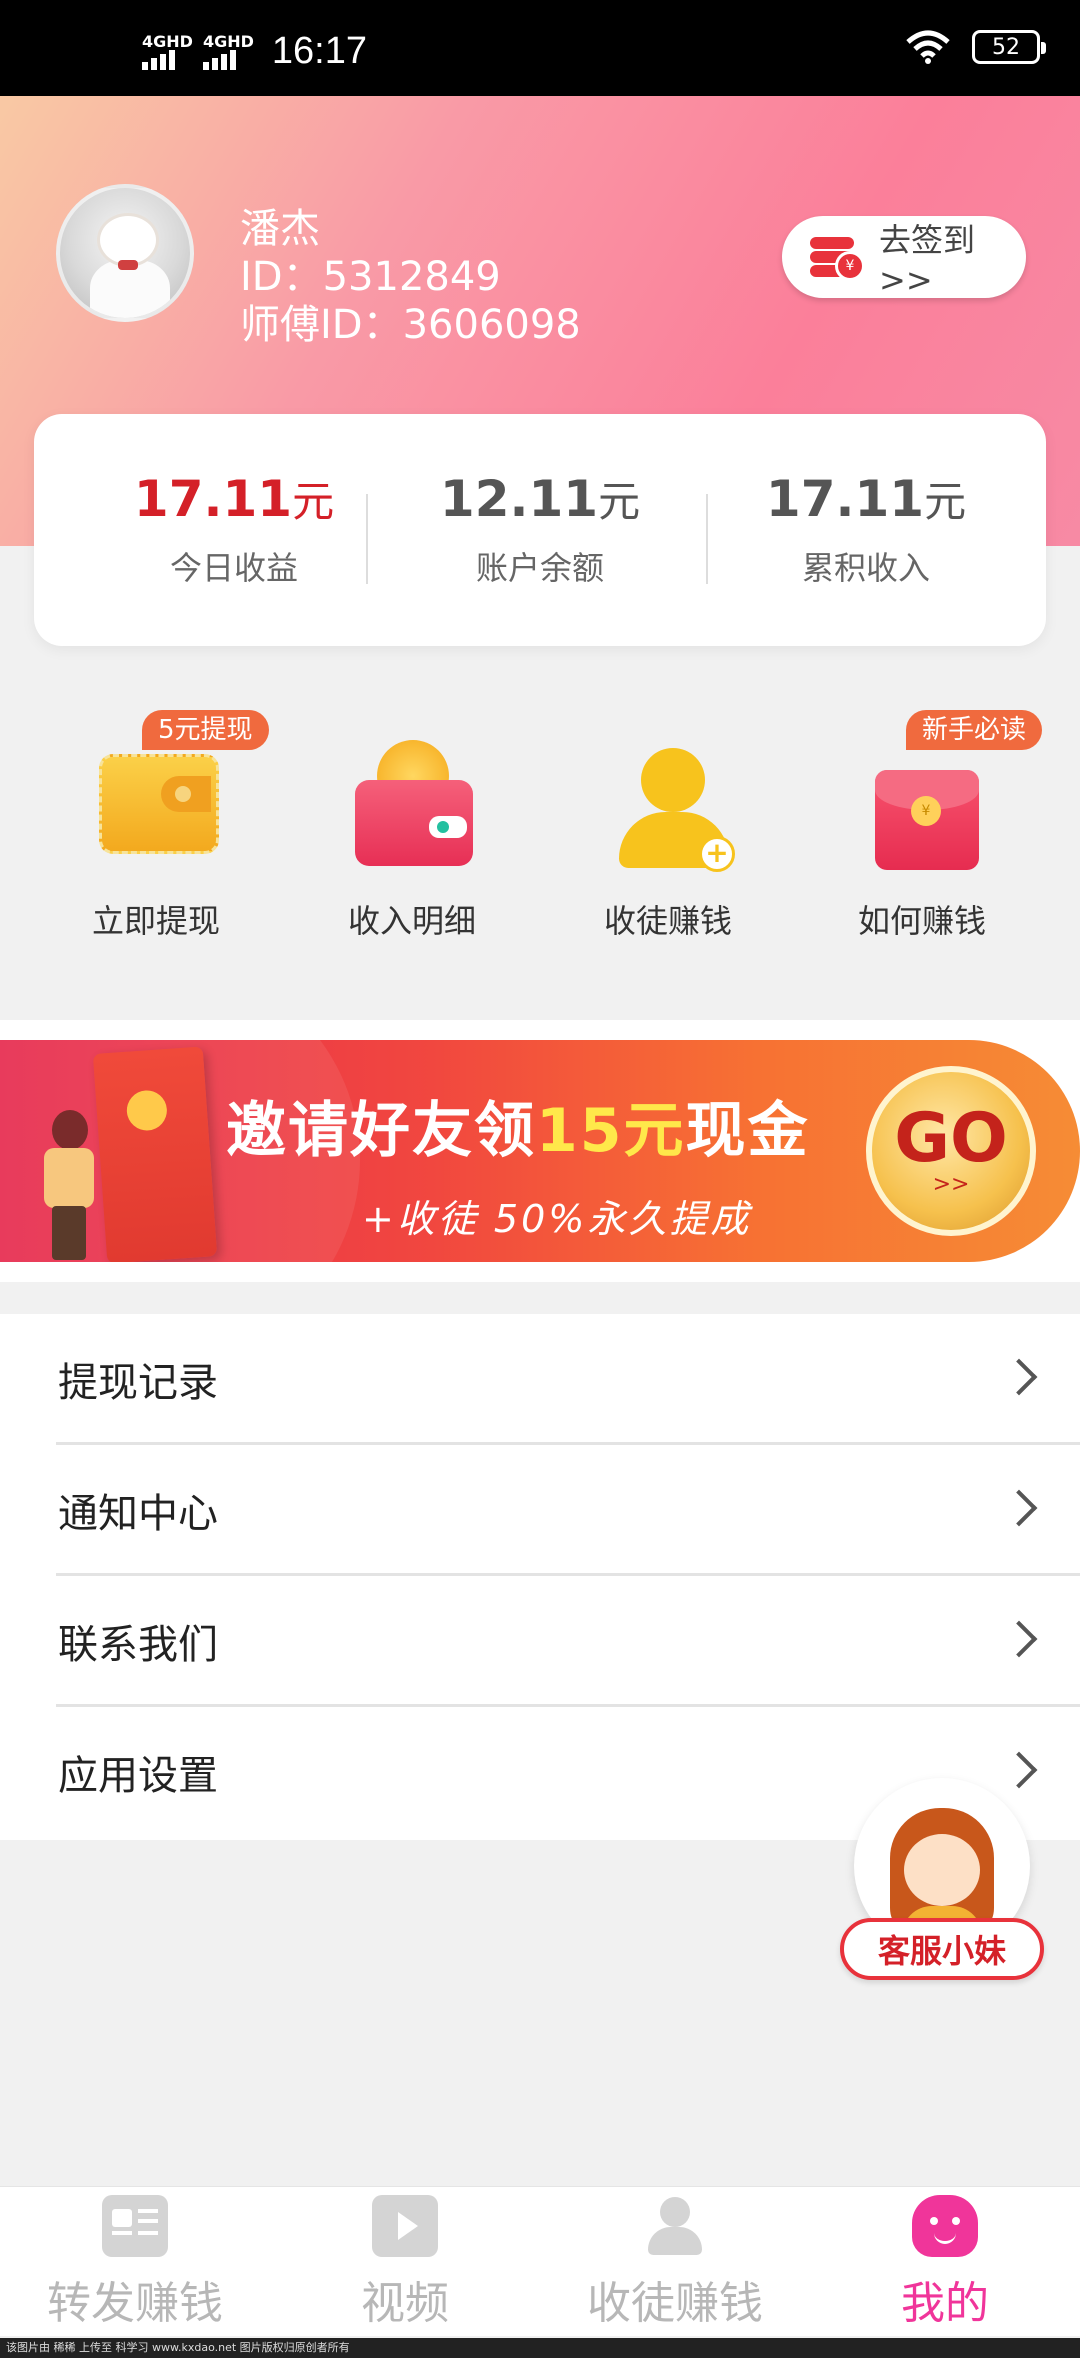 The image size is (1080, 2358). I want to click on menu-item-label: 联系我们, so click(138, 1645).